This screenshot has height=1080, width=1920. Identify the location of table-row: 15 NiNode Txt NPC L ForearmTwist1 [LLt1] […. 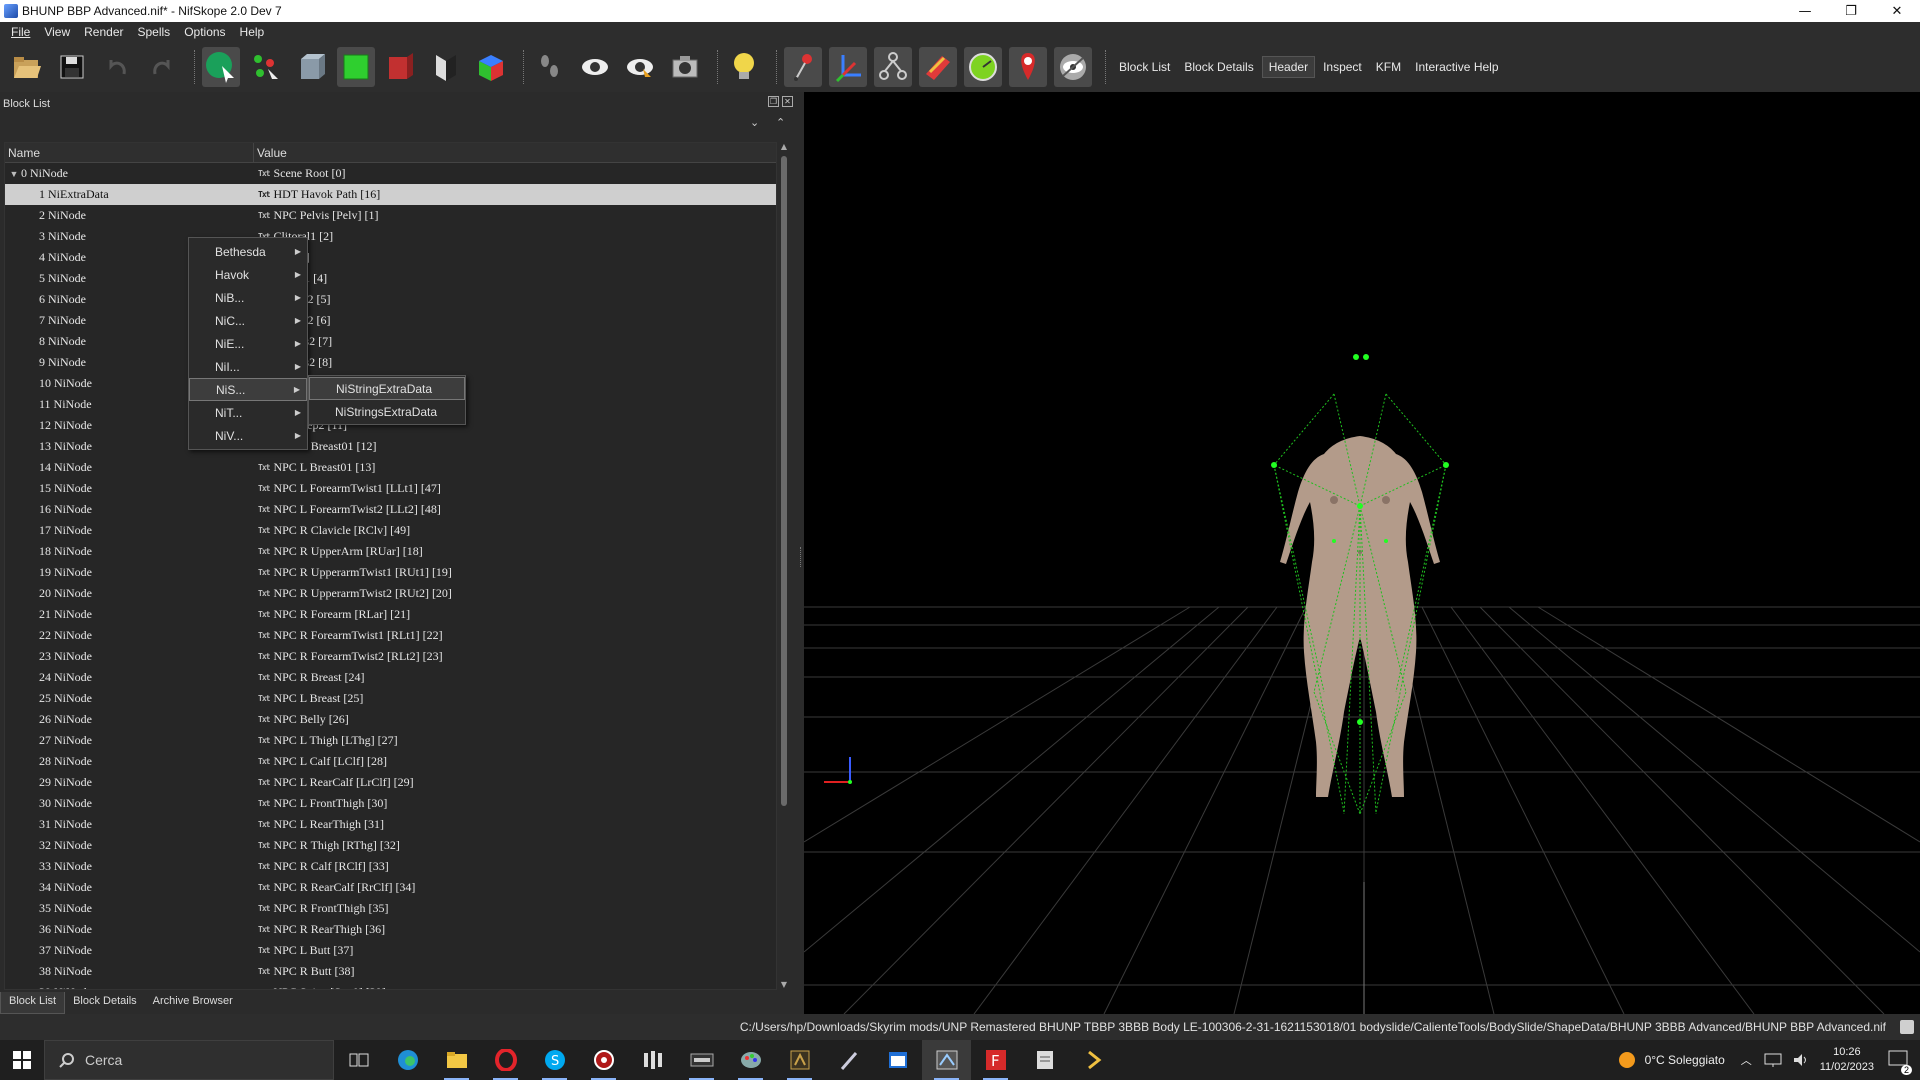
(390, 488).